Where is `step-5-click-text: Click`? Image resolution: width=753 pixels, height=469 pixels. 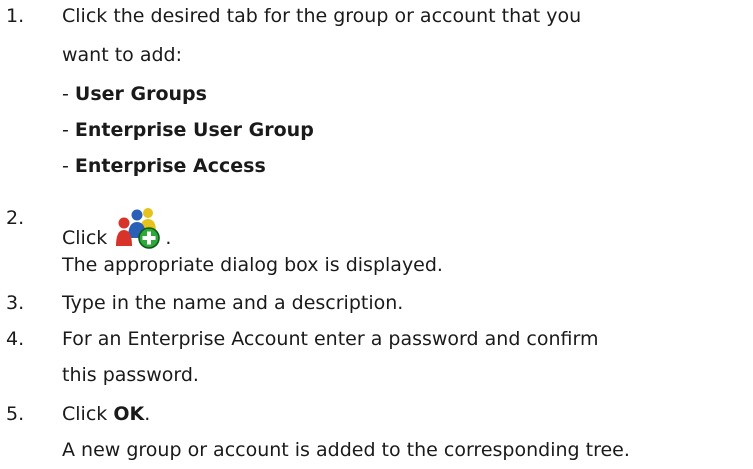
step-5-click-text: Click is located at coordinates (88, 414).